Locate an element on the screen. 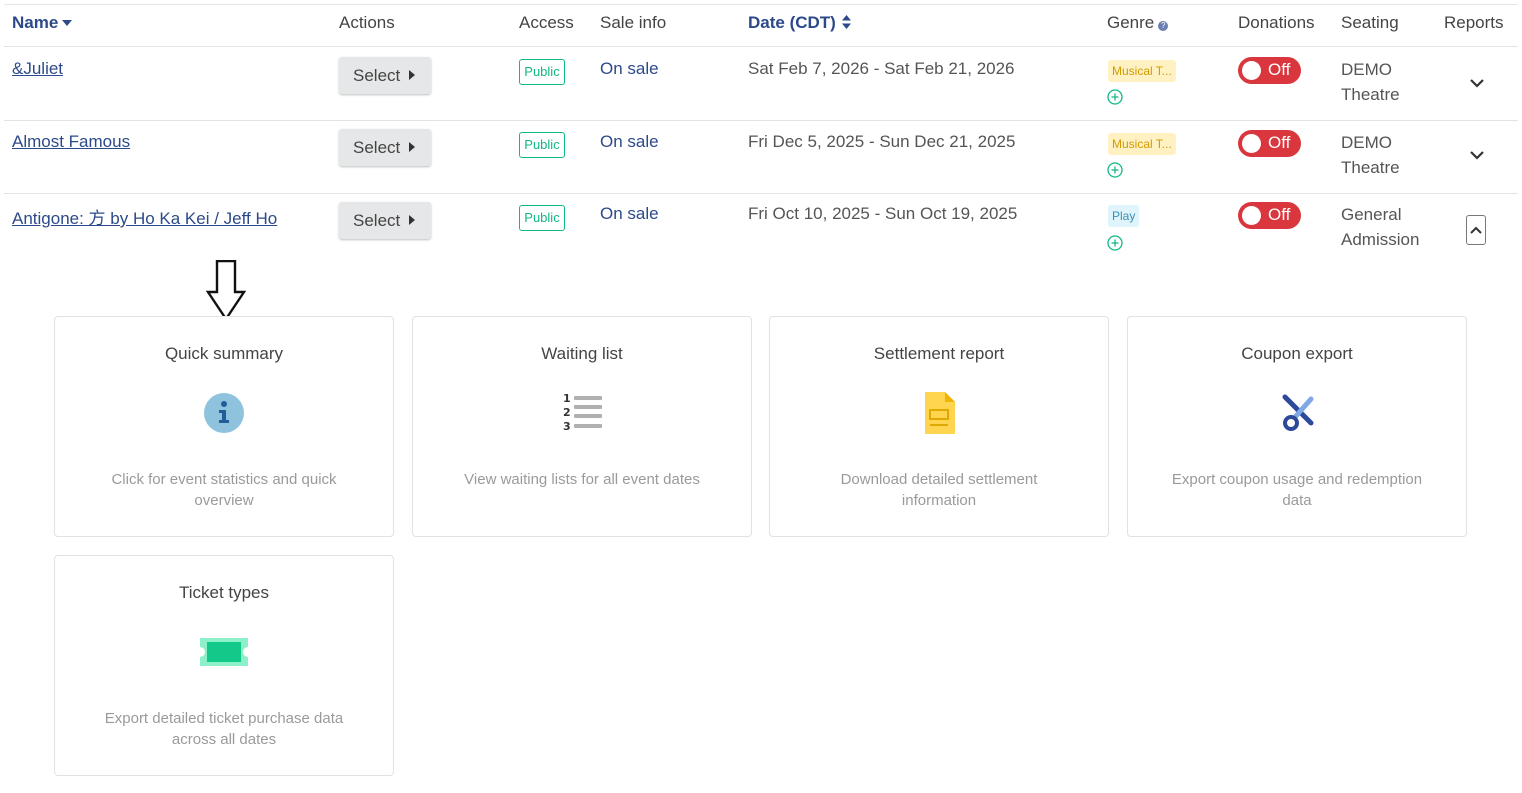  svg-text: 3 is located at coordinates (567, 426).